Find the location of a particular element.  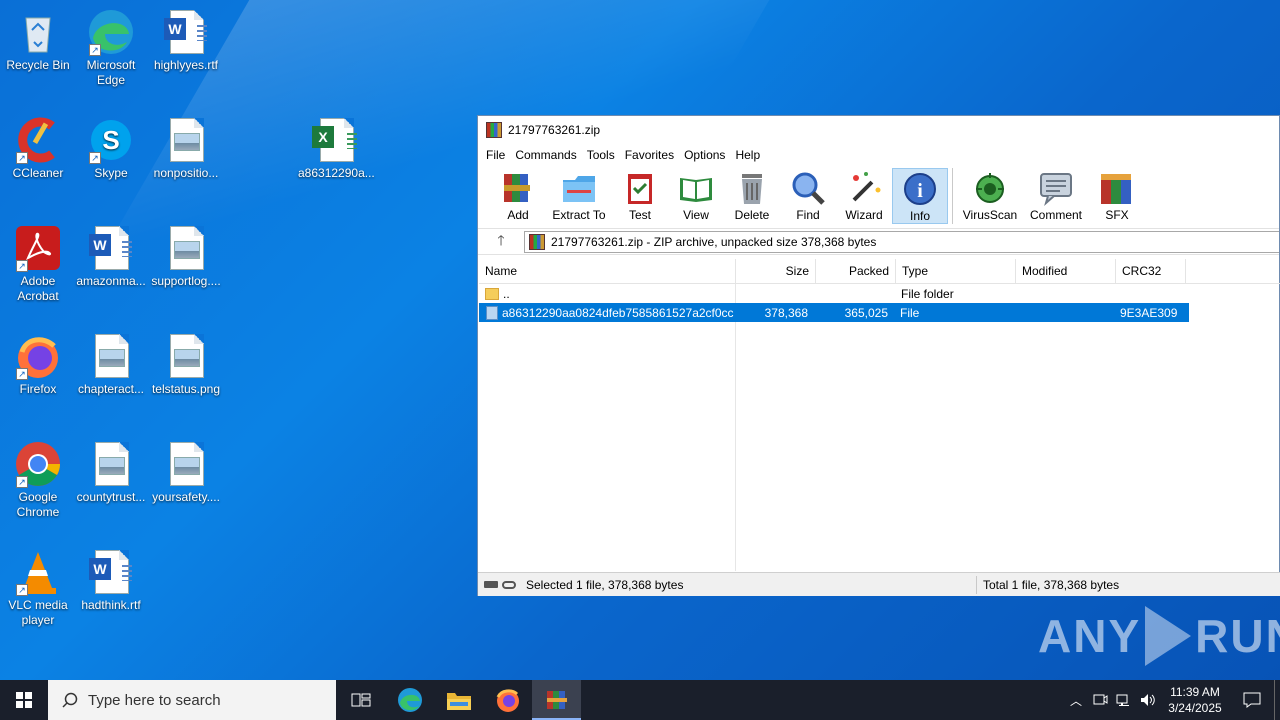

notification-icon is located at coordinates (1252, 700).